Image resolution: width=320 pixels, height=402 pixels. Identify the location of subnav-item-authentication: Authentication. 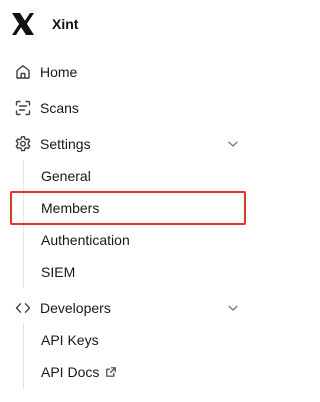
(85, 240).